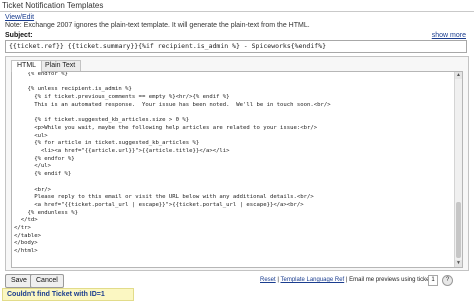 This screenshot has height=302, width=474. What do you see at coordinates (458, 263) in the screenshot?
I see `scroll-down-arrow-icon: ▼` at bounding box center [458, 263].